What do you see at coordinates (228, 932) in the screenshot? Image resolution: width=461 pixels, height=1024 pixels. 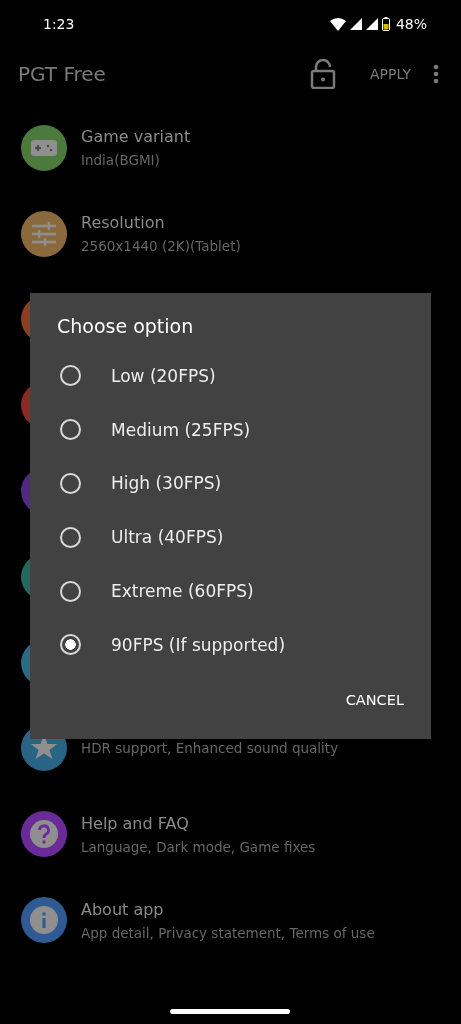 I see `setting-subtitle: App detail, Privacy statement, Terms of use` at bounding box center [228, 932].